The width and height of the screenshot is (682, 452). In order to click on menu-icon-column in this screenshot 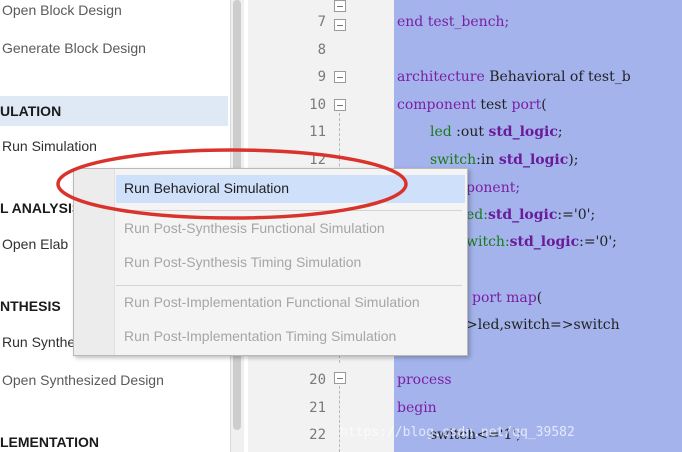, I will do `click(94, 262)`.